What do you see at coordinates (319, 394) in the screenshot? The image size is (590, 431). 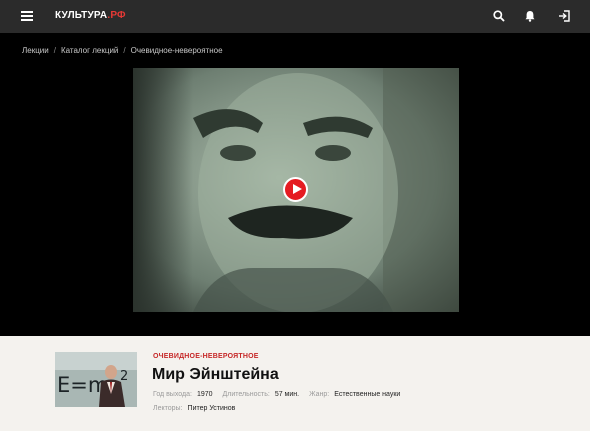 I see `genre-label: Жанр:` at bounding box center [319, 394].